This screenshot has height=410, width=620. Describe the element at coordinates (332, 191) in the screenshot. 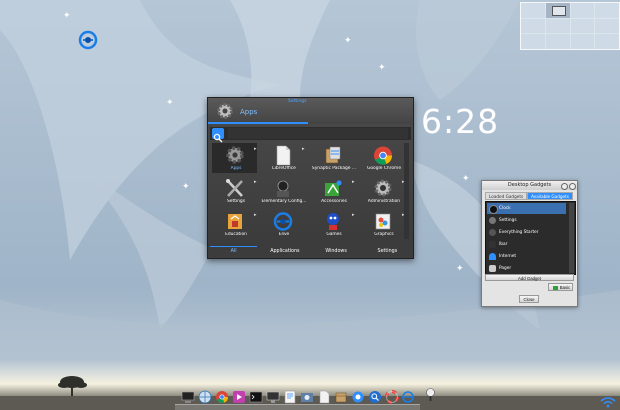

I see `app-item-accessories: Accessories ▸` at that location.